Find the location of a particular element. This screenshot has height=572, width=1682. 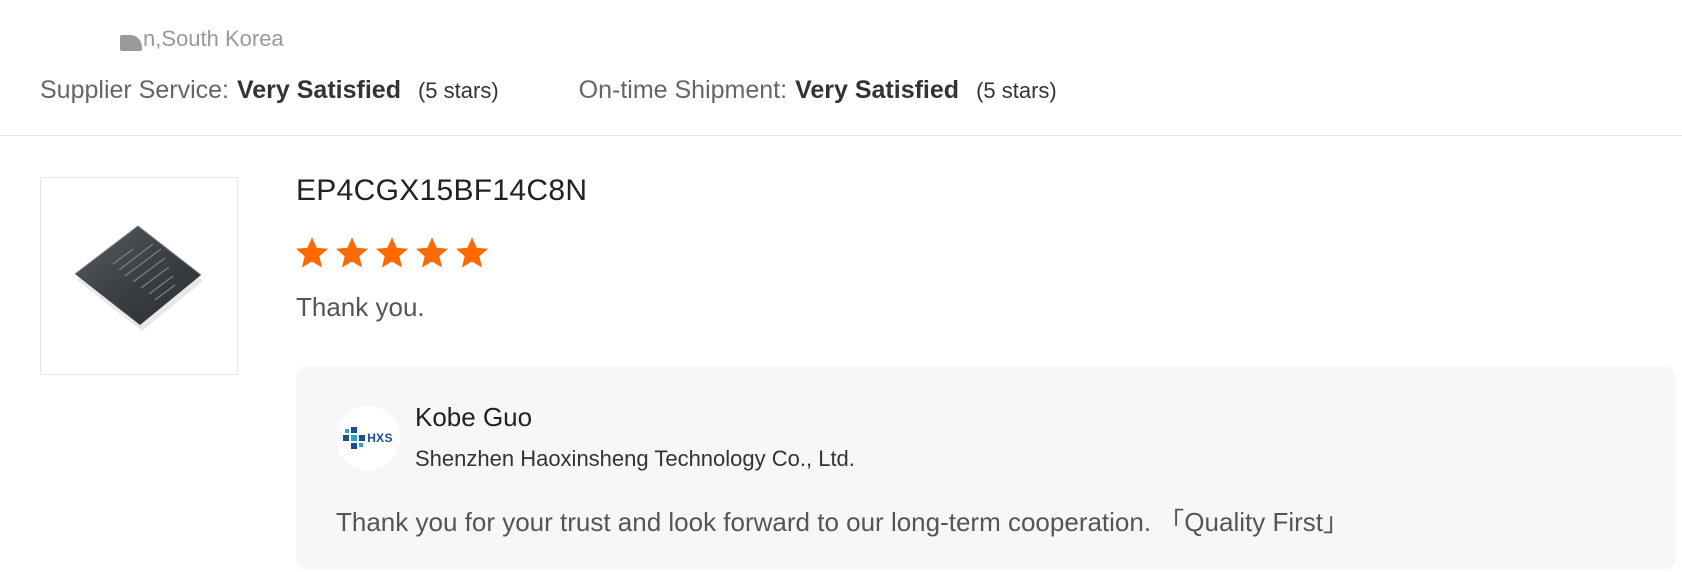

review-comment: Thank you. is located at coordinates (360, 307).